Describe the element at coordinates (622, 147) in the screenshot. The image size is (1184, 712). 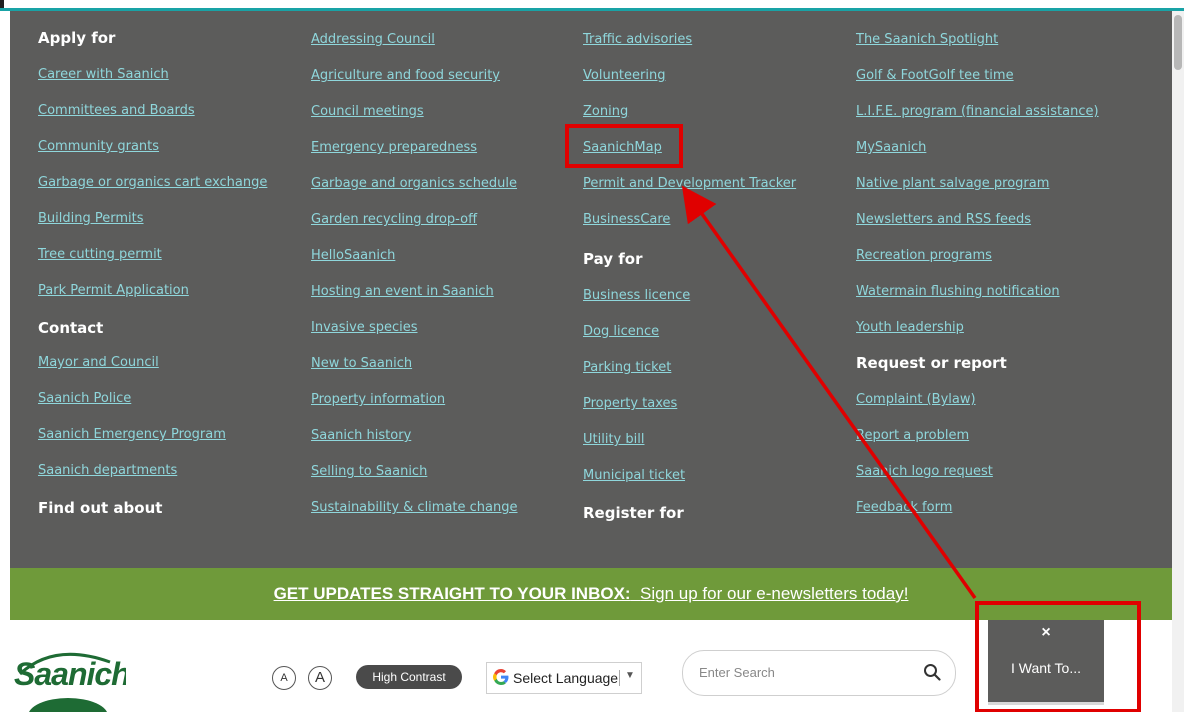
I see `menu-link-saanichmap: SaanichMap` at that location.